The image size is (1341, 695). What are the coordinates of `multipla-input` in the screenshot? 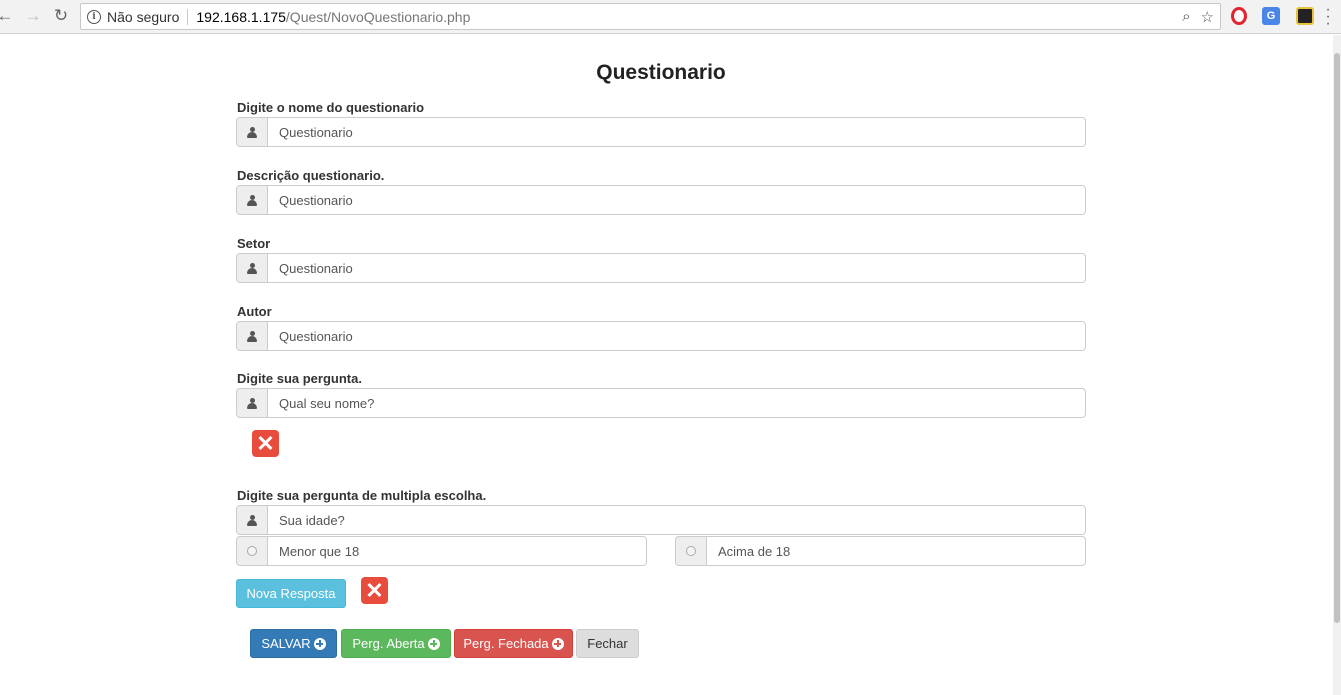 It's located at (677, 520).